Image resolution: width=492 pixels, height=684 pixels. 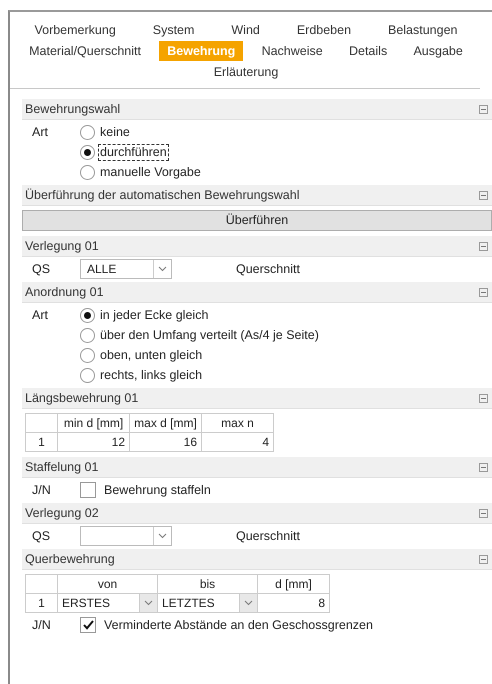 What do you see at coordinates (257, 109) in the screenshot?
I see `section-header: Bewehrungswahl` at bounding box center [257, 109].